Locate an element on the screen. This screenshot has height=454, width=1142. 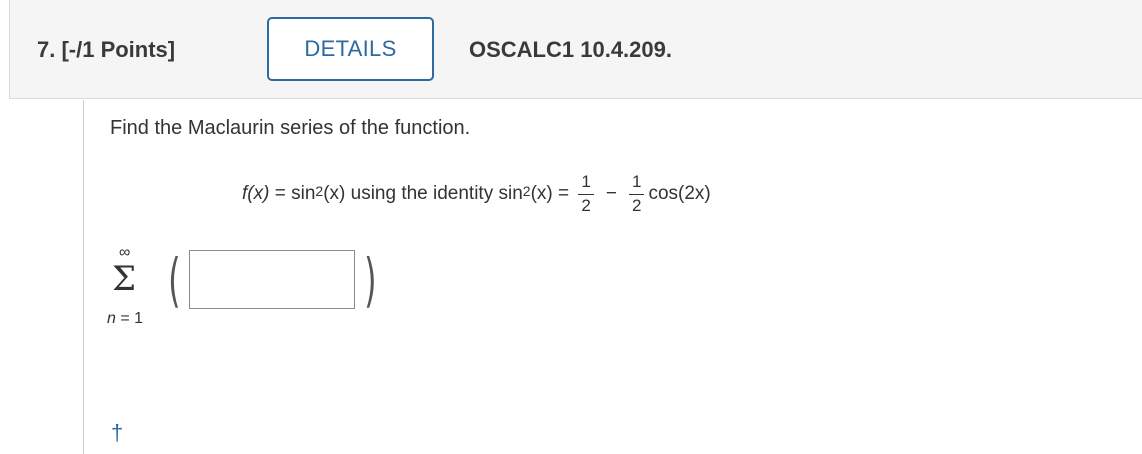
function-name: f(x) is located at coordinates (256, 193).